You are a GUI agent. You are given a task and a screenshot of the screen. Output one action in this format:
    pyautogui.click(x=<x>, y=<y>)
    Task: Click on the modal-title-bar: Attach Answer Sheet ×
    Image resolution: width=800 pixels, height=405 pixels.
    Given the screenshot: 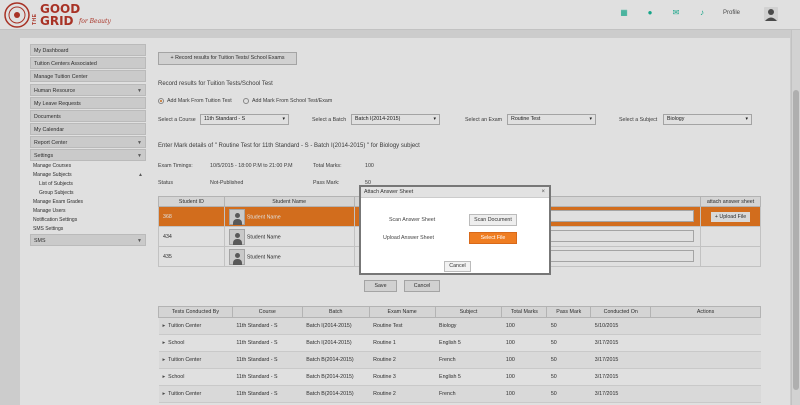 What is the action you would take?
    pyautogui.click(x=455, y=192)
    